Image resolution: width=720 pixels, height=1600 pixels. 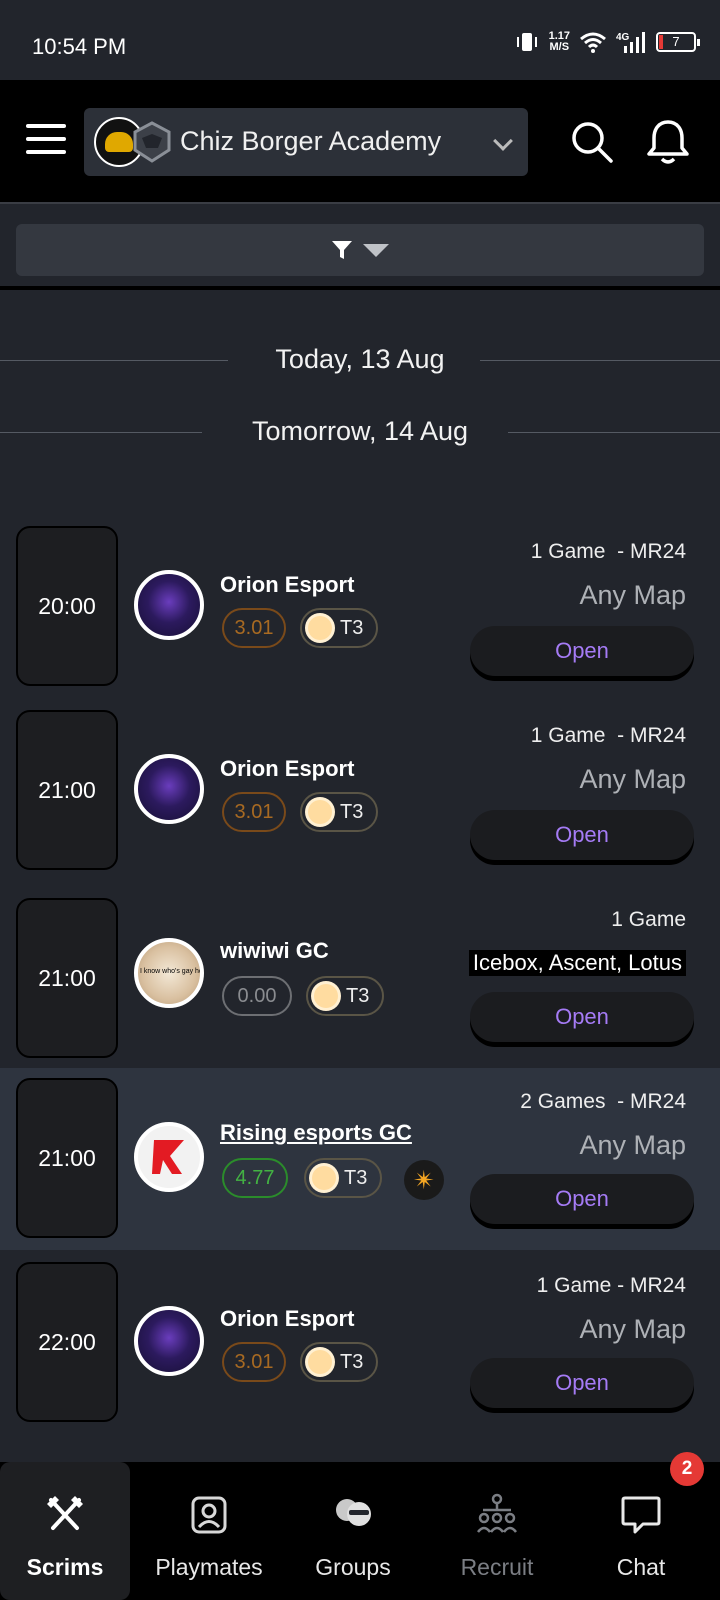 What do you see at coordinates (648, 919) in the screenshot?
I see `games-info: 1 Game` at bounding box center [648, 919].